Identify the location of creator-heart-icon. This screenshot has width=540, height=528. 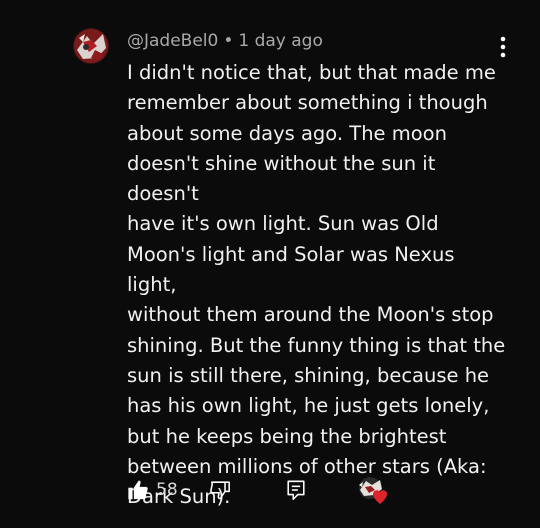
(373, 490).